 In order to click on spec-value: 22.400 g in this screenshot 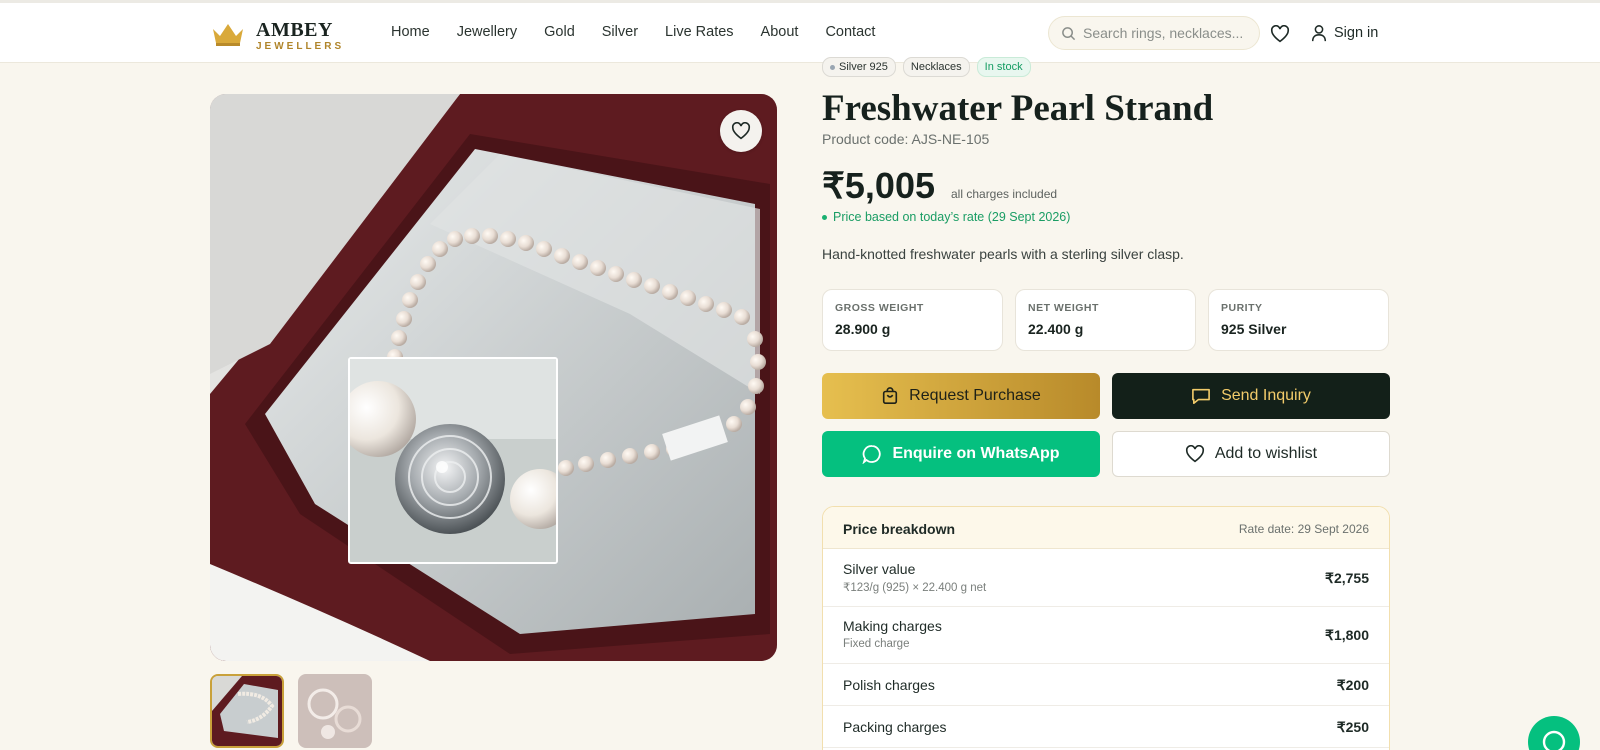, I will do `click(1056, 329)`.